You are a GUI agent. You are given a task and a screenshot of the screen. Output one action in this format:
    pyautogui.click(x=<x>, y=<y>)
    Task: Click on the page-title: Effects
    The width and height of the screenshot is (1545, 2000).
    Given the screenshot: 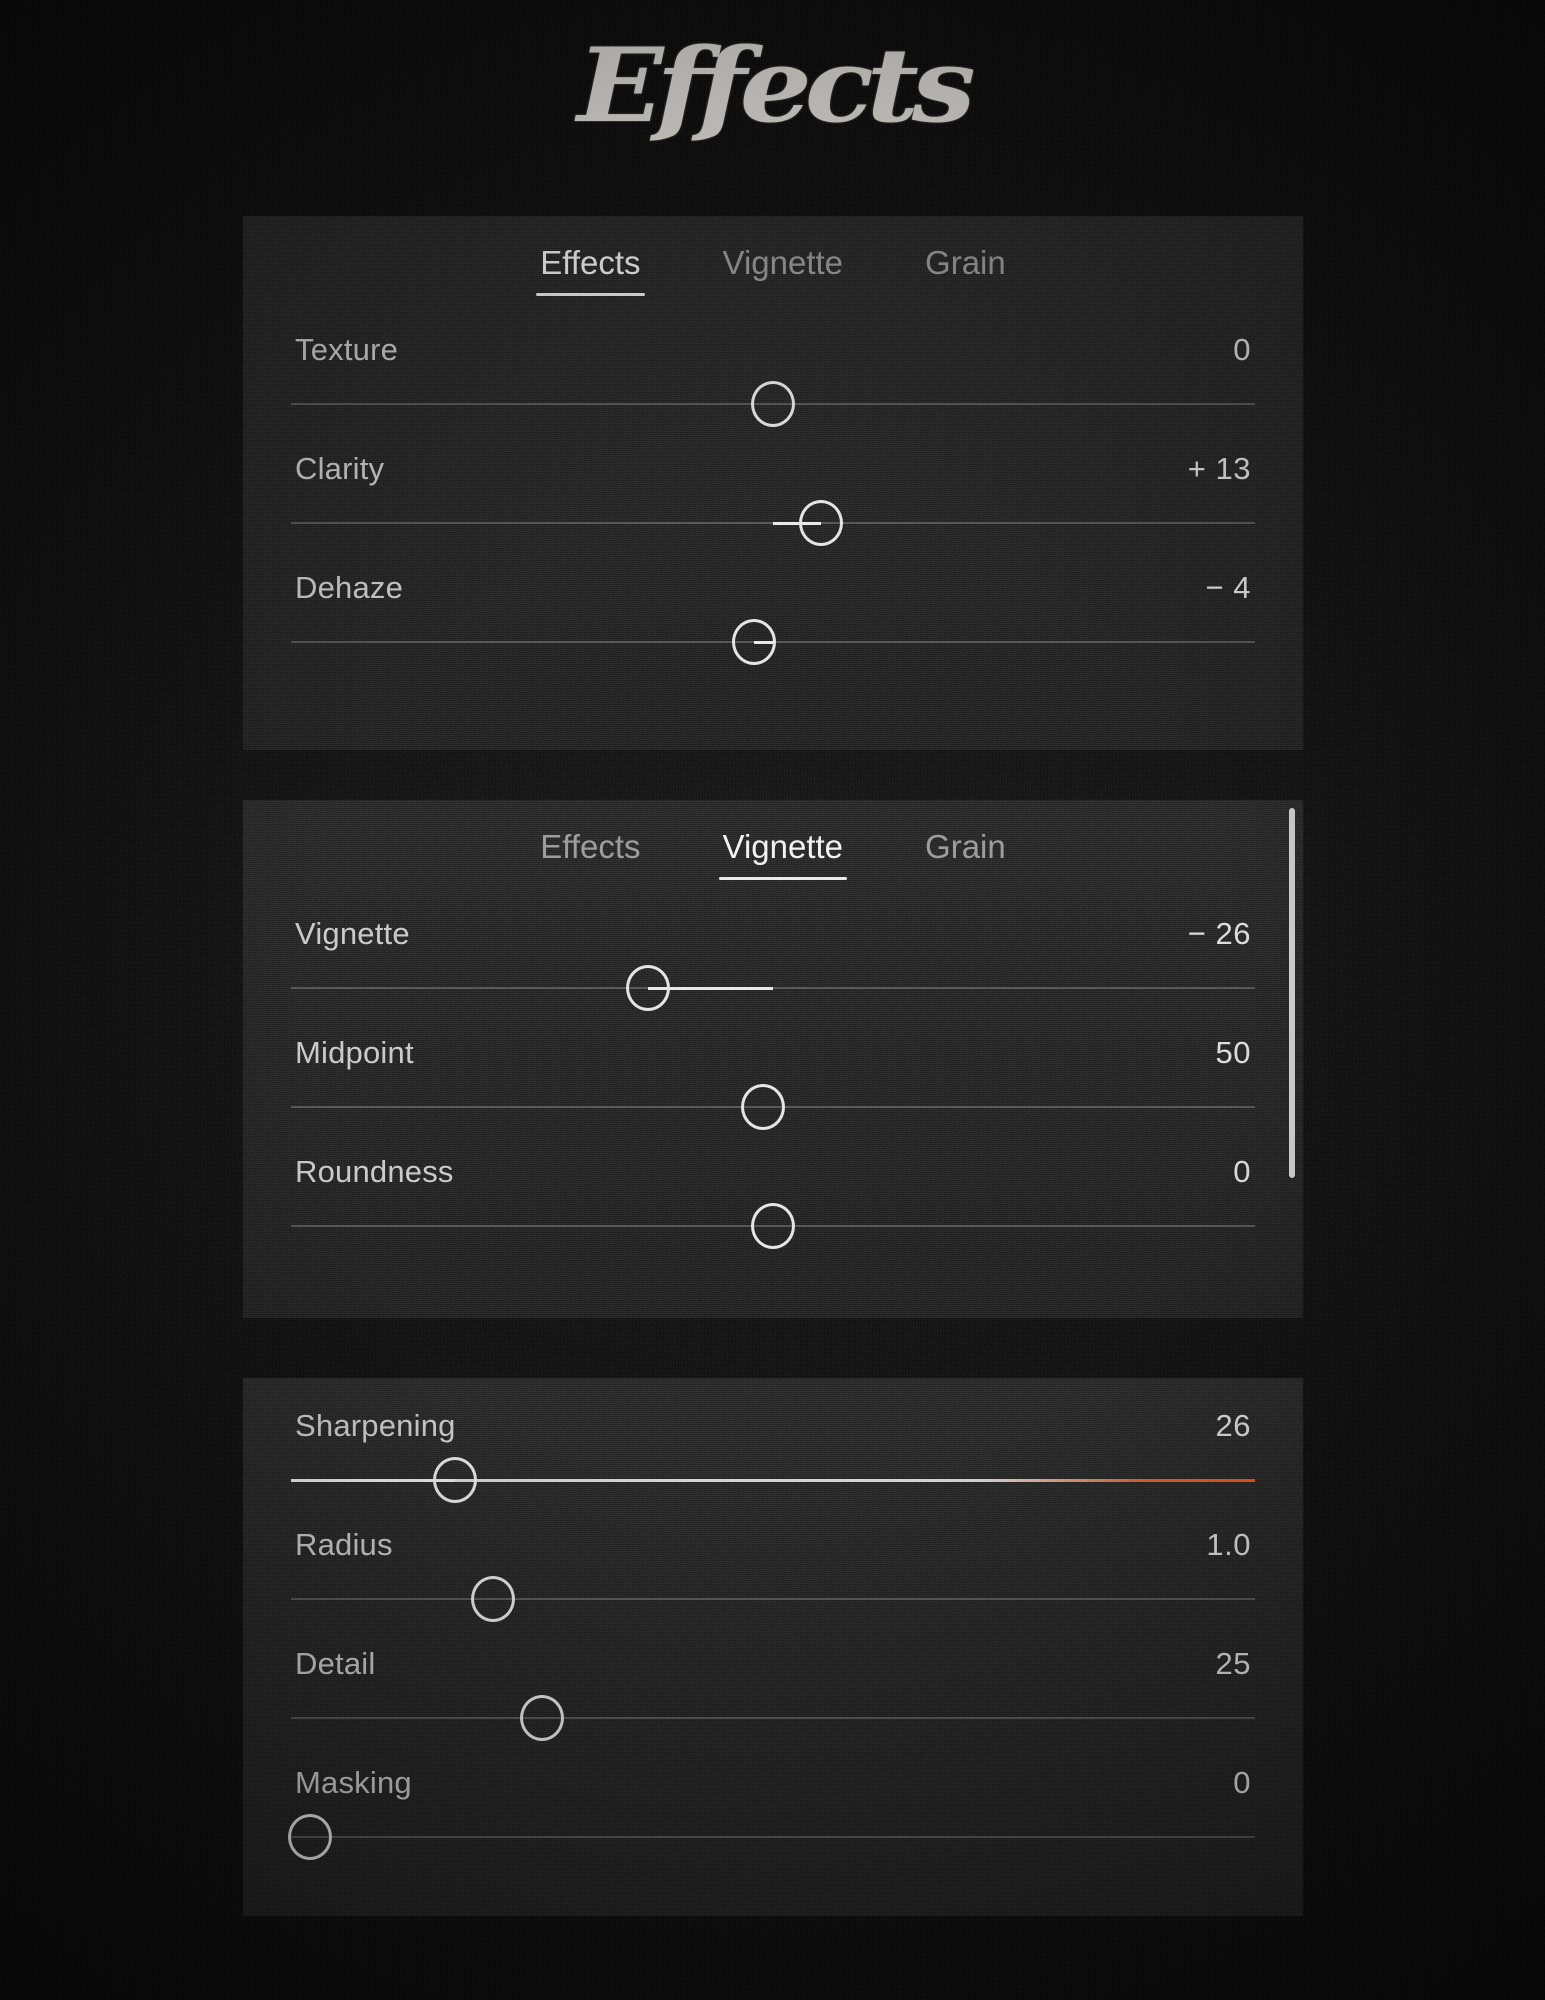 What is the action you would take?
    pyautogui.click(x=772, y=85)
    